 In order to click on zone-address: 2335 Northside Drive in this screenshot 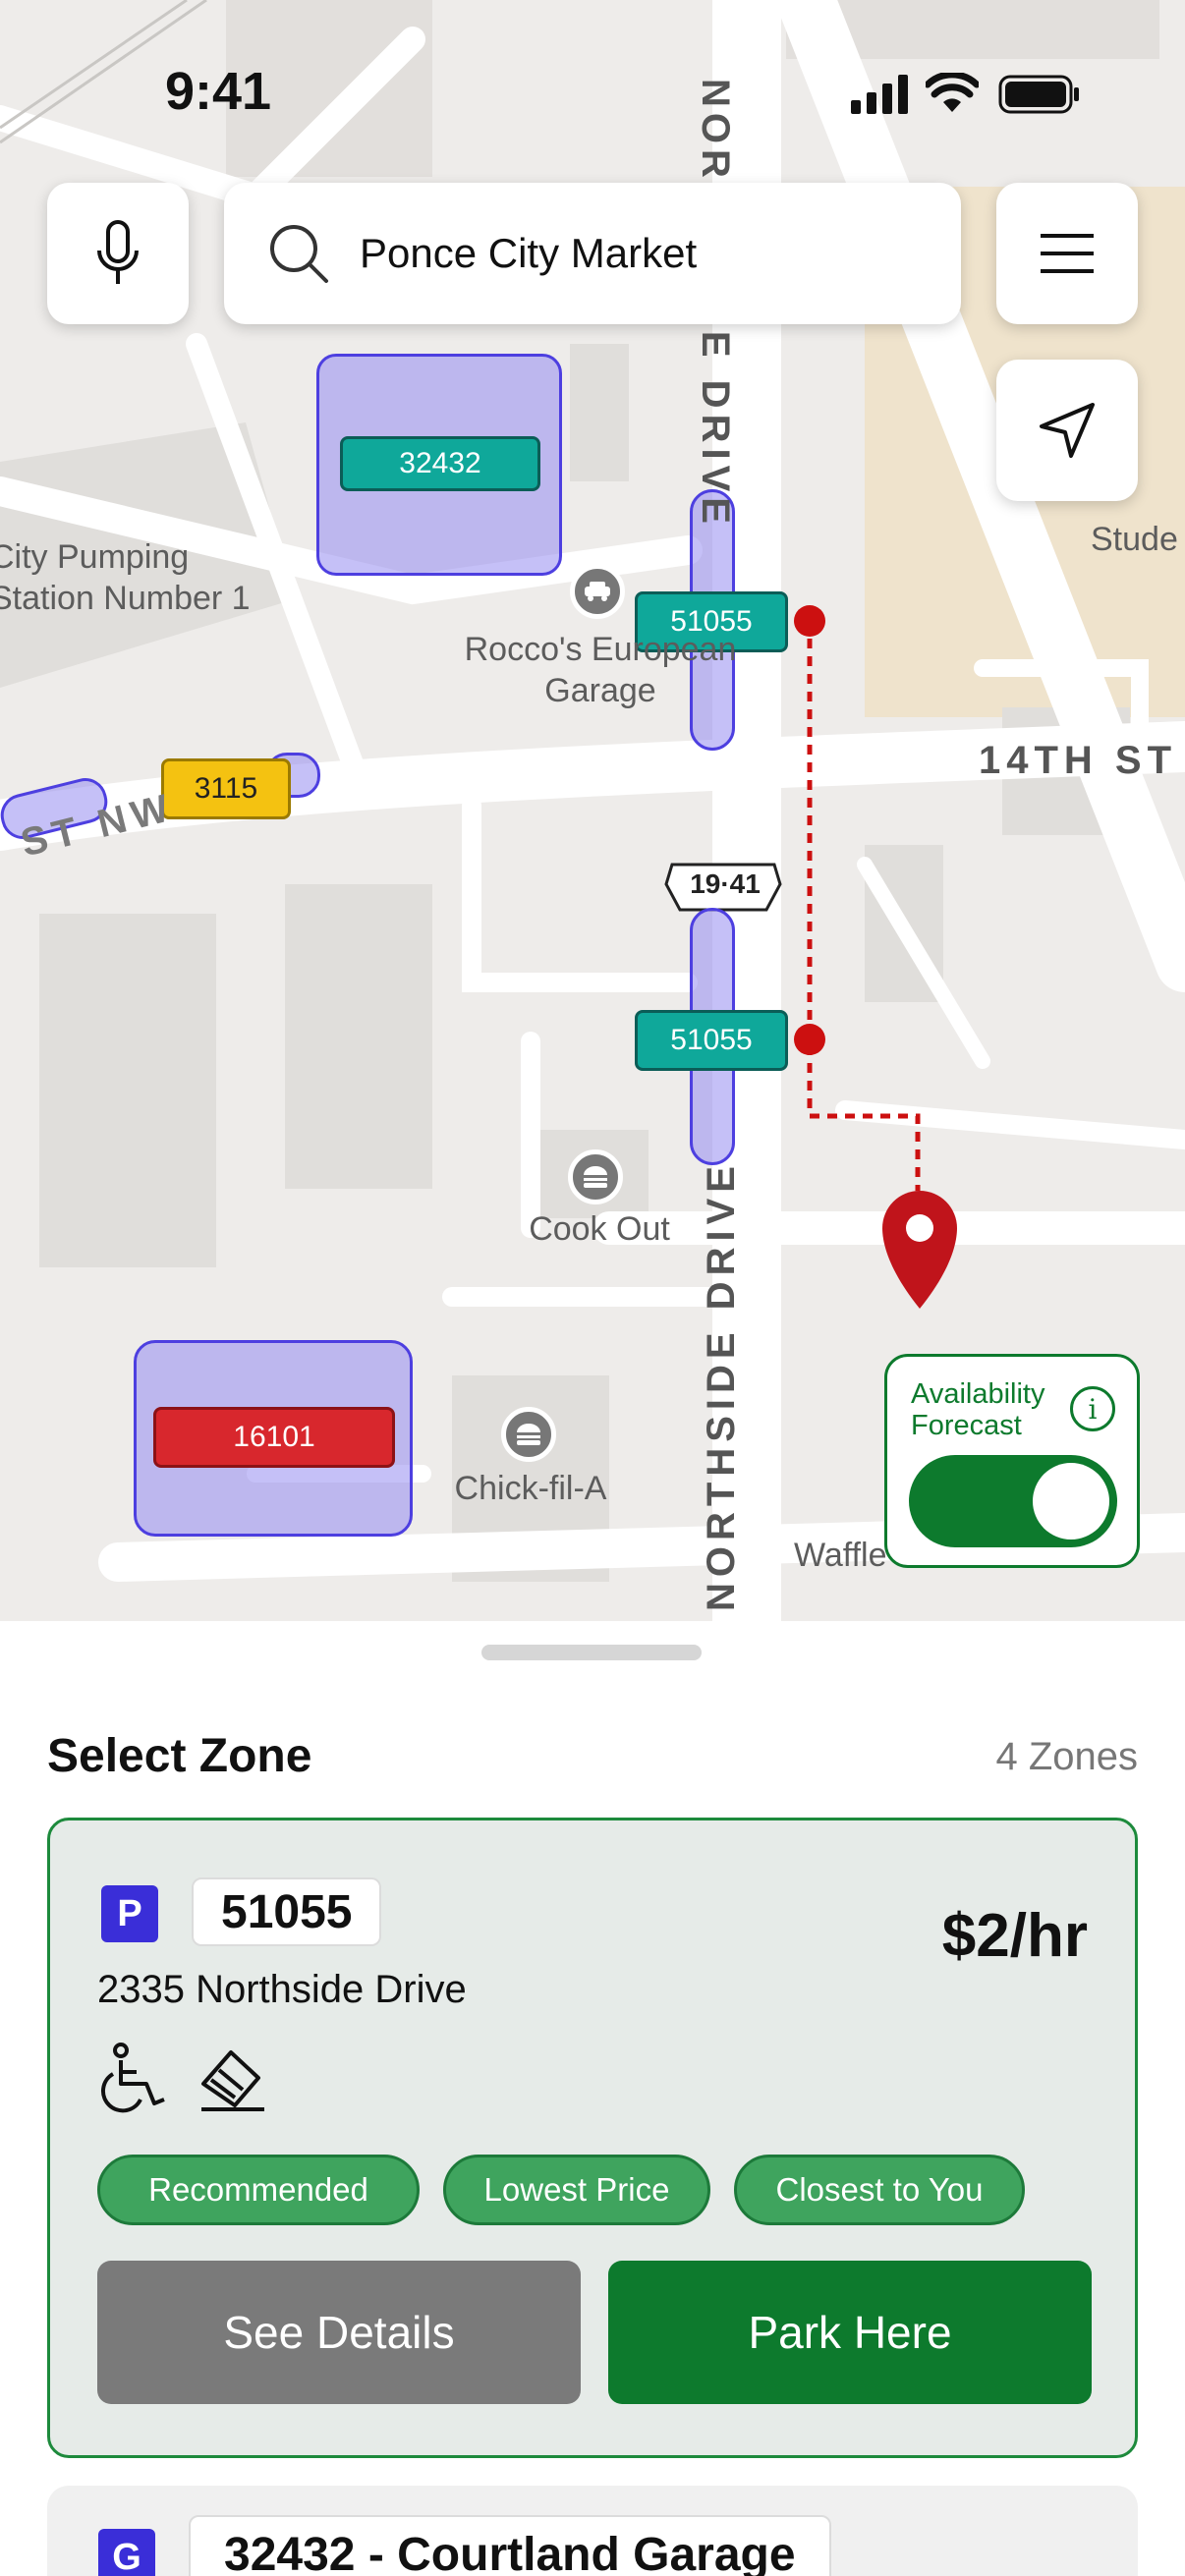, I will do `click(282, 1989)`.